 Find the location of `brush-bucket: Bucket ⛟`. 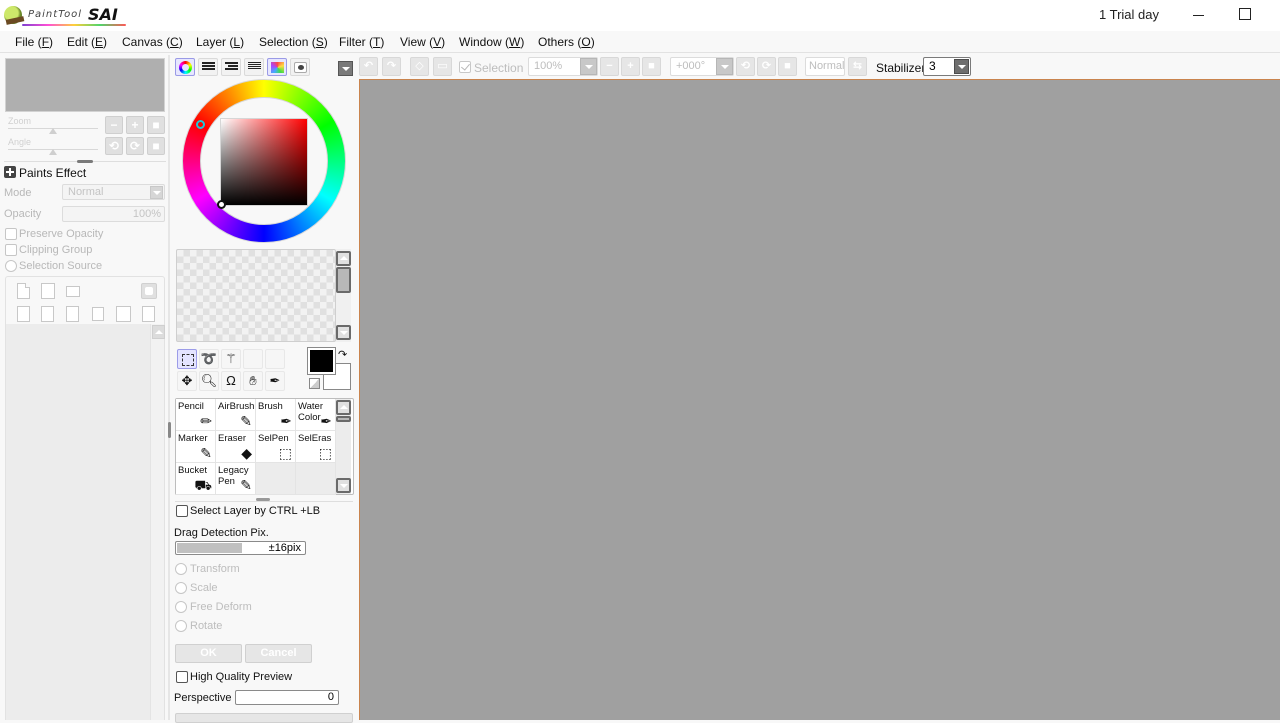

brush-bucket: Bucket ⛟ is located at coordinates (196, 479).